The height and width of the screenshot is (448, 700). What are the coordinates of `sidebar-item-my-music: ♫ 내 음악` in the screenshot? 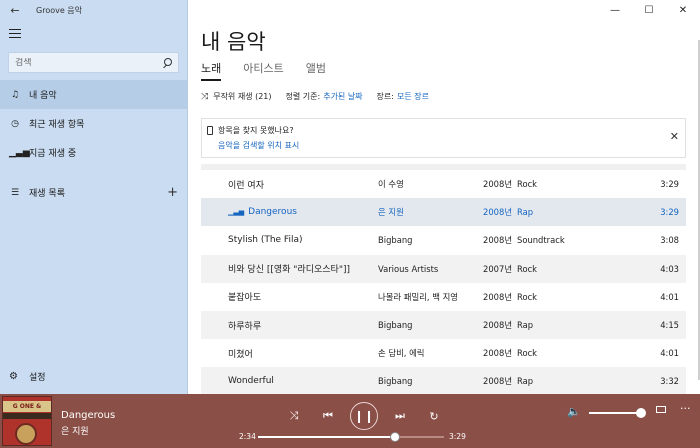 It's located at (93, 94).